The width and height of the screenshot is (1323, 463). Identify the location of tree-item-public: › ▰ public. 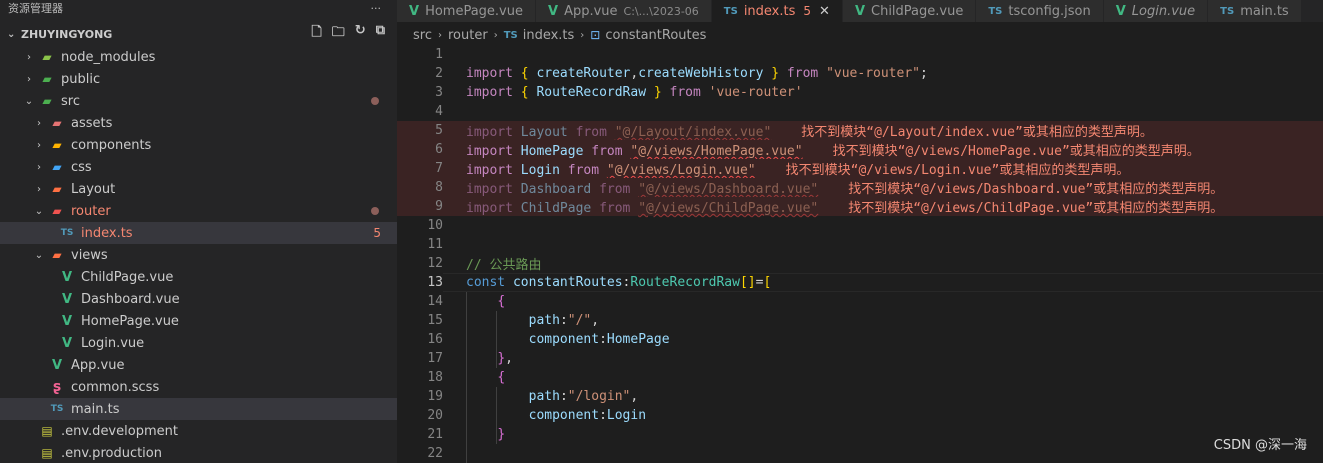
(198, 79).